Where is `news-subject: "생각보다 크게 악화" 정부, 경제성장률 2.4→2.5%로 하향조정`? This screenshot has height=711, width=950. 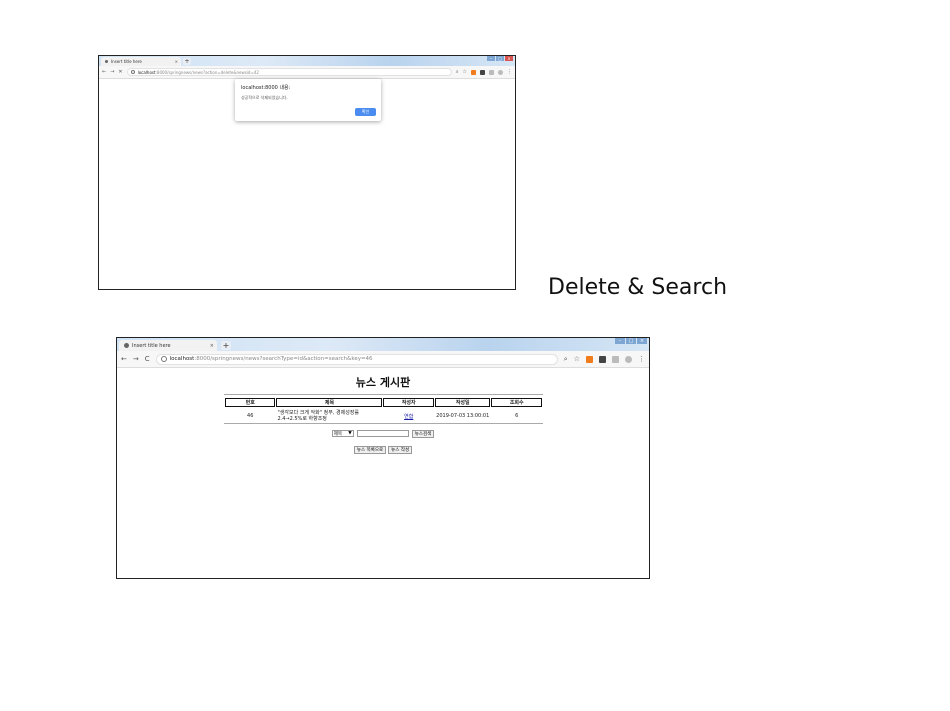
news-subject: "생각보다 크게 악화" 정부, 경제성장률 2.4→2.5%로 하향조정 is located at coordinates (329, 416).